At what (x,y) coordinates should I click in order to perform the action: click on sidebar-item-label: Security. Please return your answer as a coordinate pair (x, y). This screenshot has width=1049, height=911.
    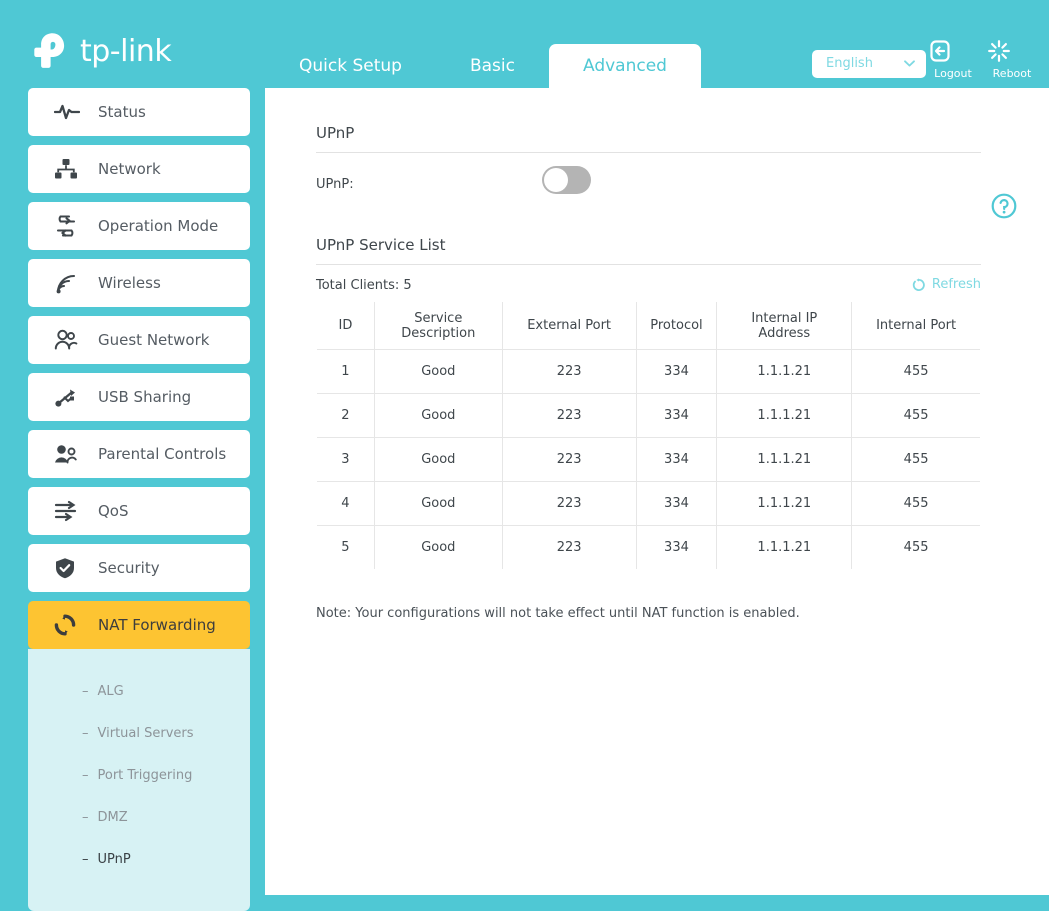
    Looking at the image, I should click on (129, 568).